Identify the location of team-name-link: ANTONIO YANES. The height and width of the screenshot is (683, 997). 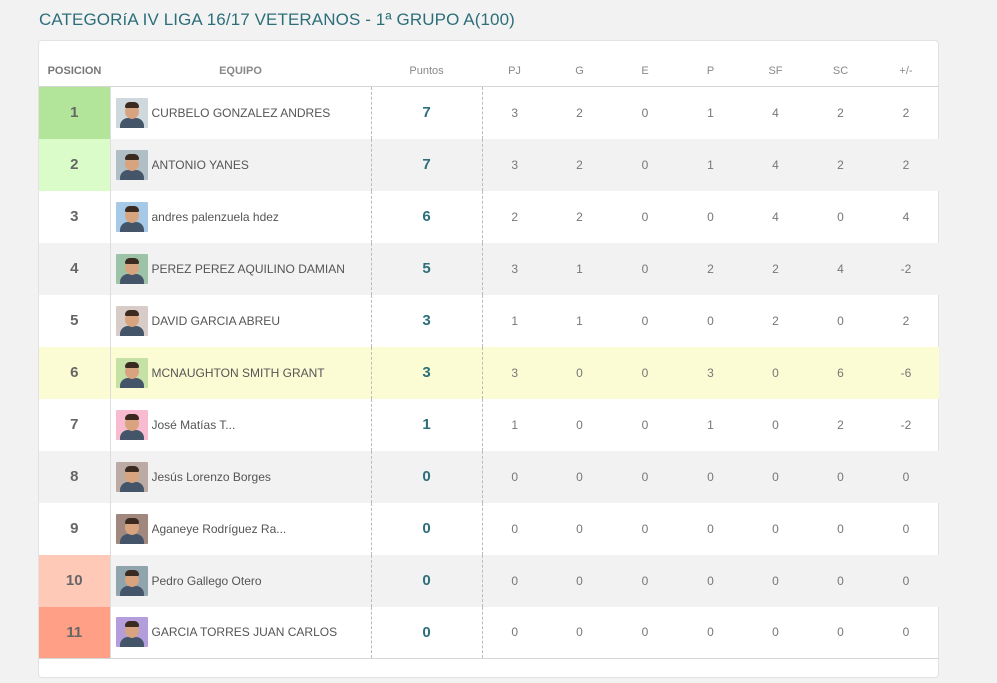
(200, 165).